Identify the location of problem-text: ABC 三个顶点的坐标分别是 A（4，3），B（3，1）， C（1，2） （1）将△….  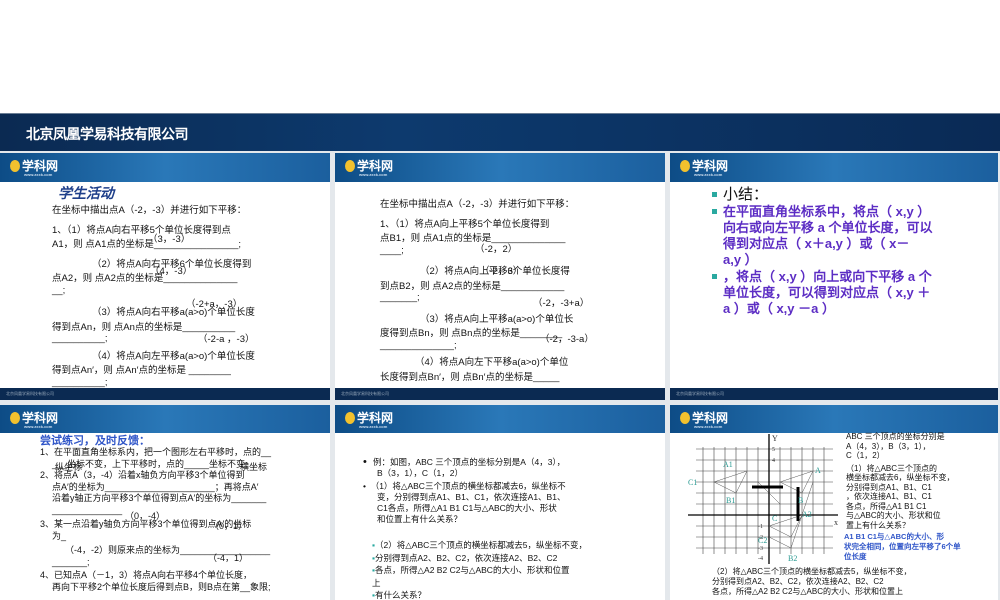
(900, 481).